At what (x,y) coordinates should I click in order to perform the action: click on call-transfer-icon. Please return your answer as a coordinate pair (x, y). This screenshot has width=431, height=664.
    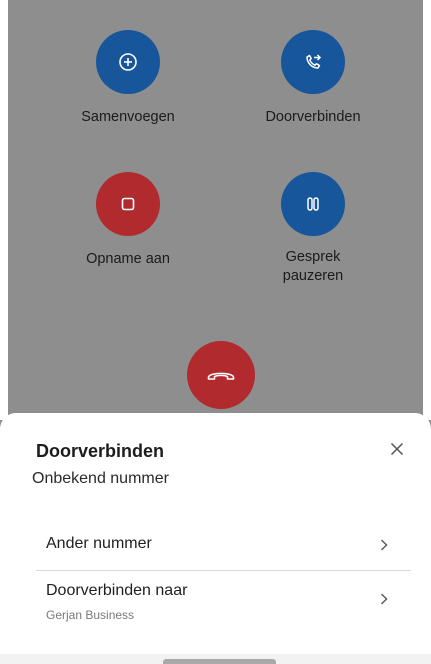
    Looking at the image, I should click on (314, 61).